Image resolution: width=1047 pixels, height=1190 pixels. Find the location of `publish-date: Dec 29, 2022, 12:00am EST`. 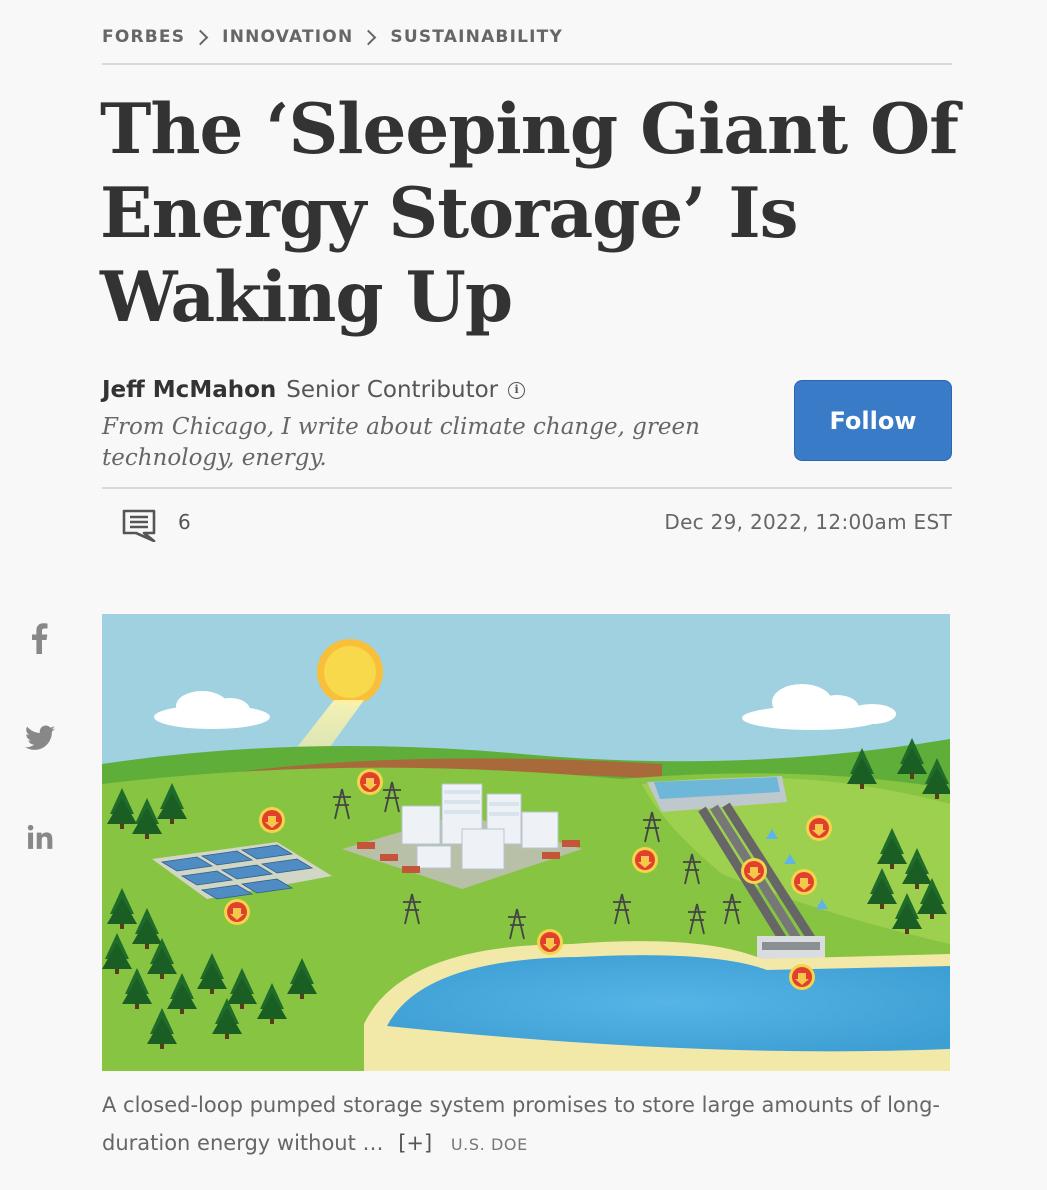

publish-date: Dec 29, 2022, 12:00am EST is located at coordinates (808, 522).